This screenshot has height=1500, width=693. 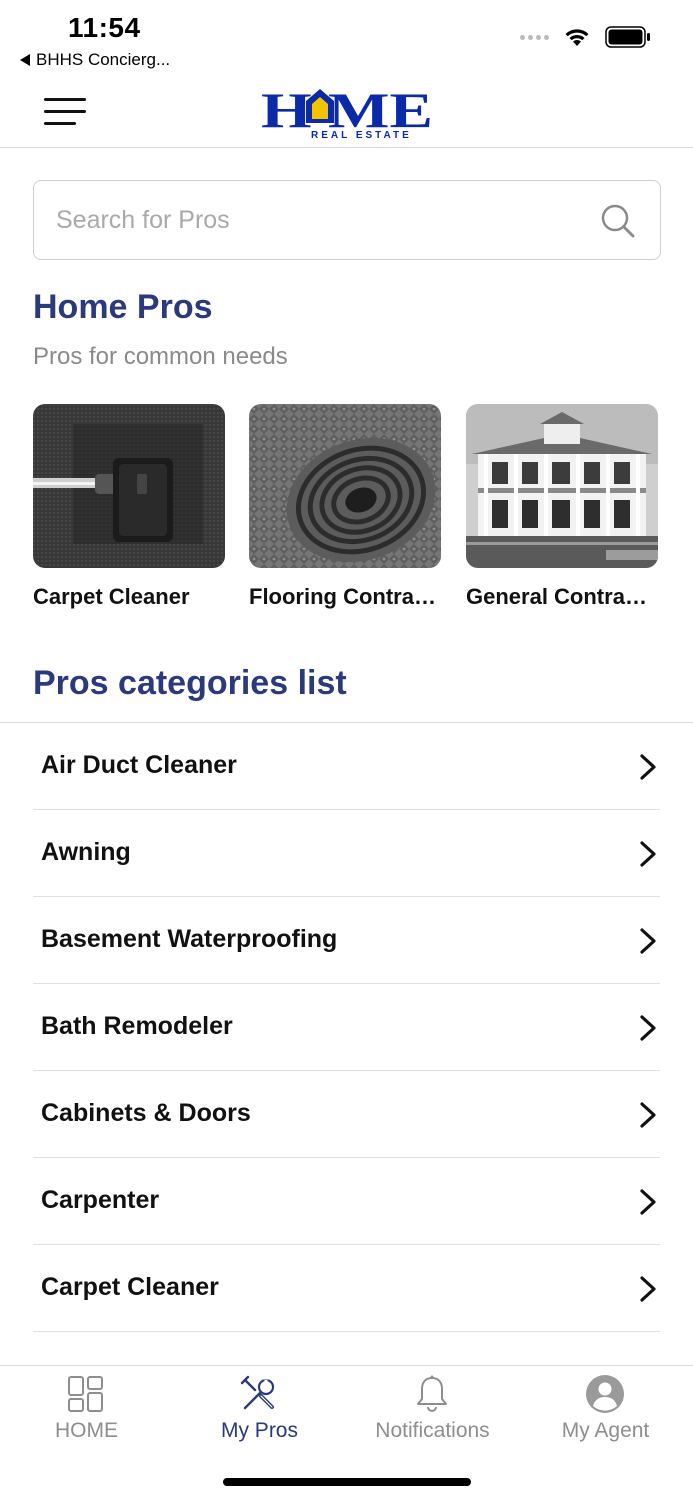 What do you see at coordinates (85, 1394) in the screenshot?
I see `grid-icon` at bounding box center [85, 1394].